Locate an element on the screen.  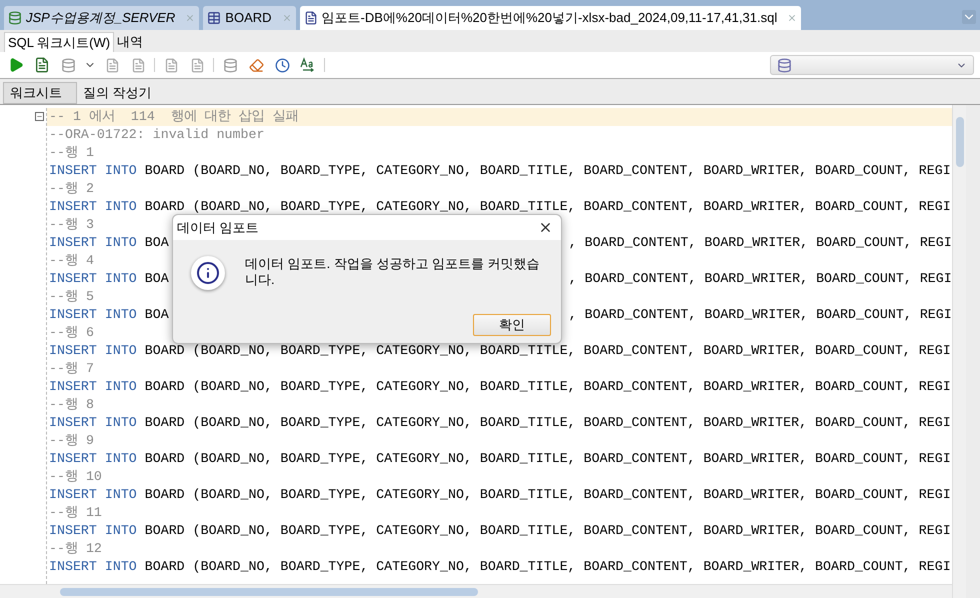
sql-comment: --ORA-01722: invalid number is located at coordinates (156, 134).